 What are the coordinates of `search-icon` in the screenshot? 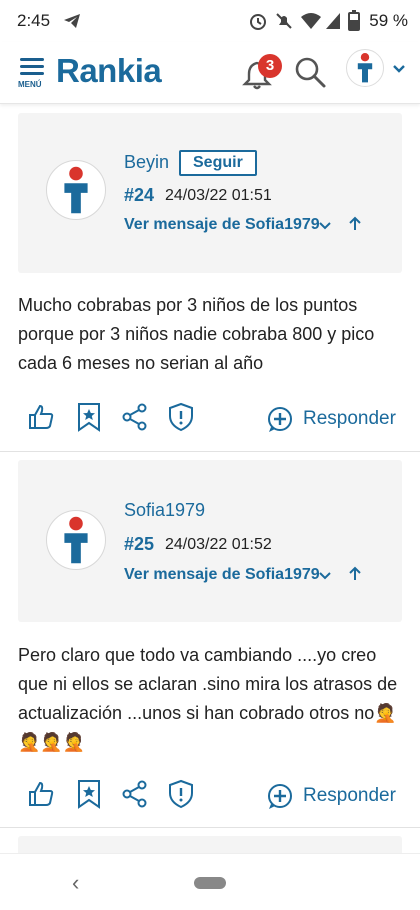 It's located at (310, 72).